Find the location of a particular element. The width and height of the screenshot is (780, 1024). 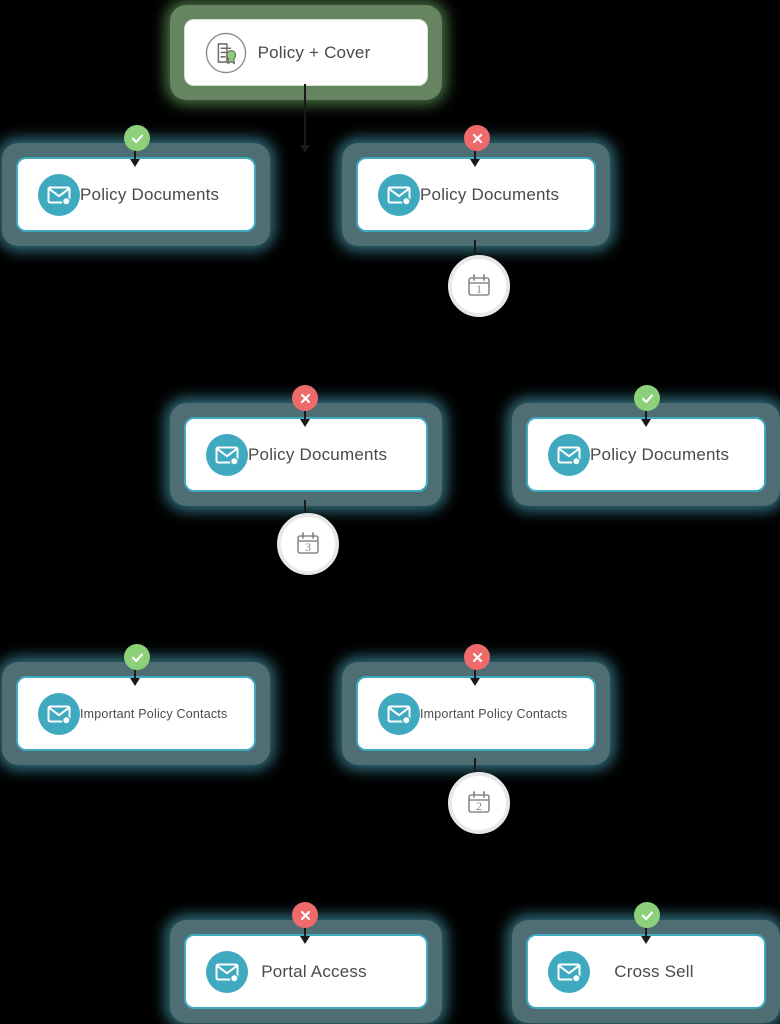

node-label: Policy + Cover is located at coordinates (314, 52).